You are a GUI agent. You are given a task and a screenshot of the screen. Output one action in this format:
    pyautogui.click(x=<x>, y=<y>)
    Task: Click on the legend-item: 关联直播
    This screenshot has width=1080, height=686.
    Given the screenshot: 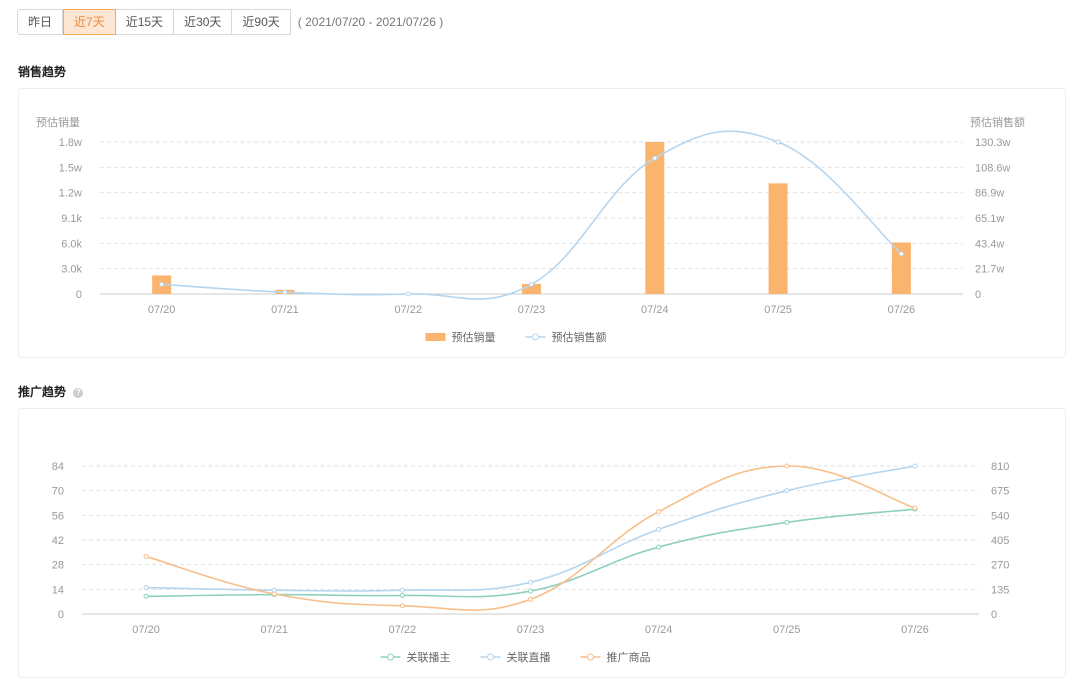 What is the action you would take?
    pyautogui.click(x=515, y=657)
    